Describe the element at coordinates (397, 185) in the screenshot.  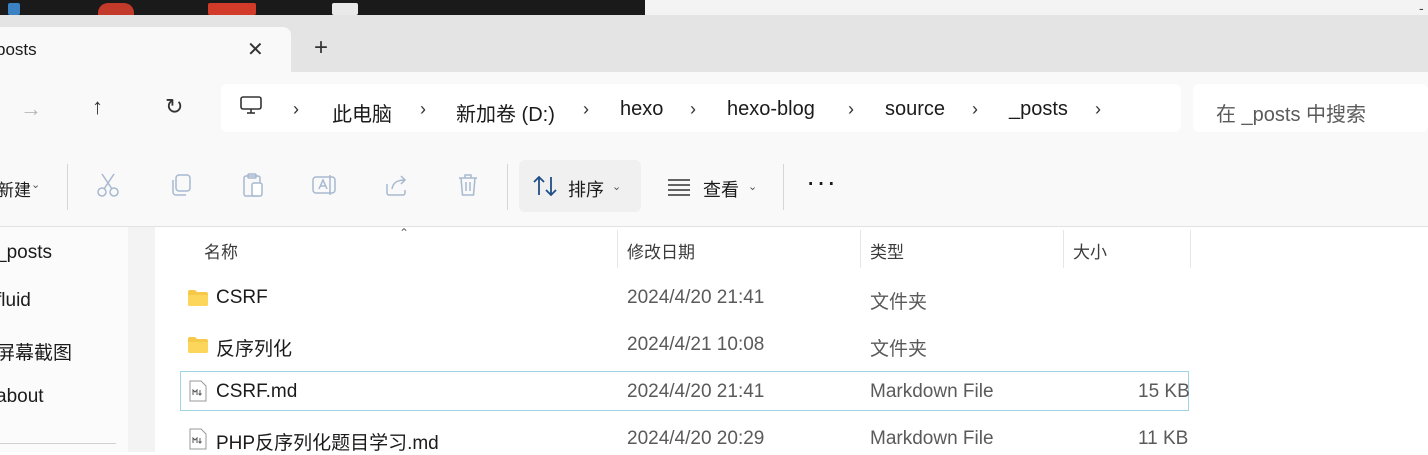
I see `share-icon` at that location.